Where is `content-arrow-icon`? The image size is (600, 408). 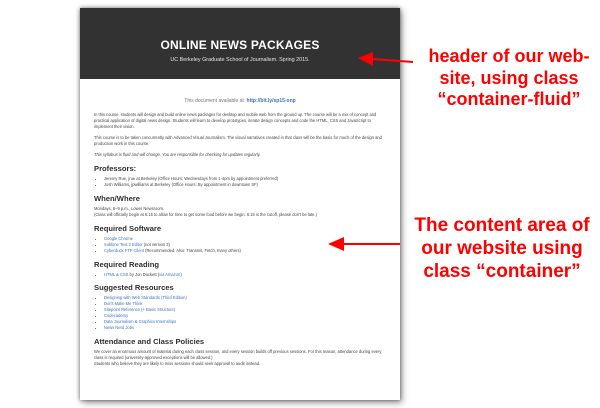 content-arrow-icon is located at coordinates (364, 244).